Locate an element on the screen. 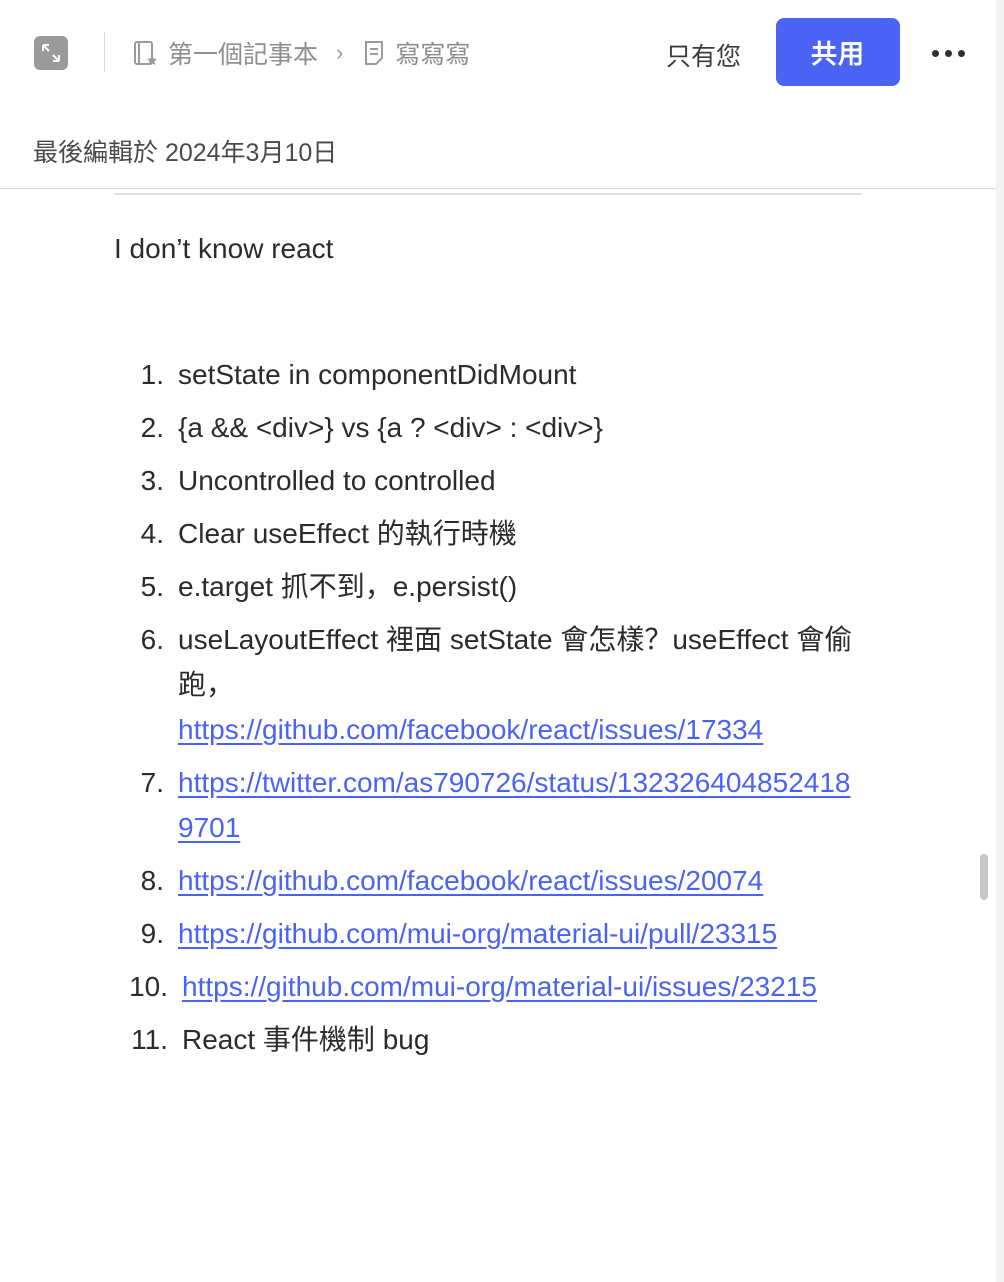  list-item: 11. React 事件機制 bug is located at coordinates (484, 1039).